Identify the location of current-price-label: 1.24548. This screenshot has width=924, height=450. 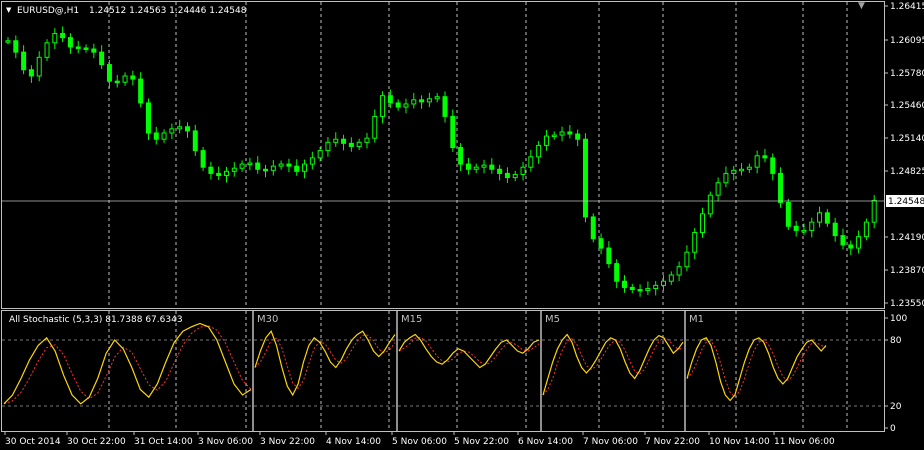
(906, 202).